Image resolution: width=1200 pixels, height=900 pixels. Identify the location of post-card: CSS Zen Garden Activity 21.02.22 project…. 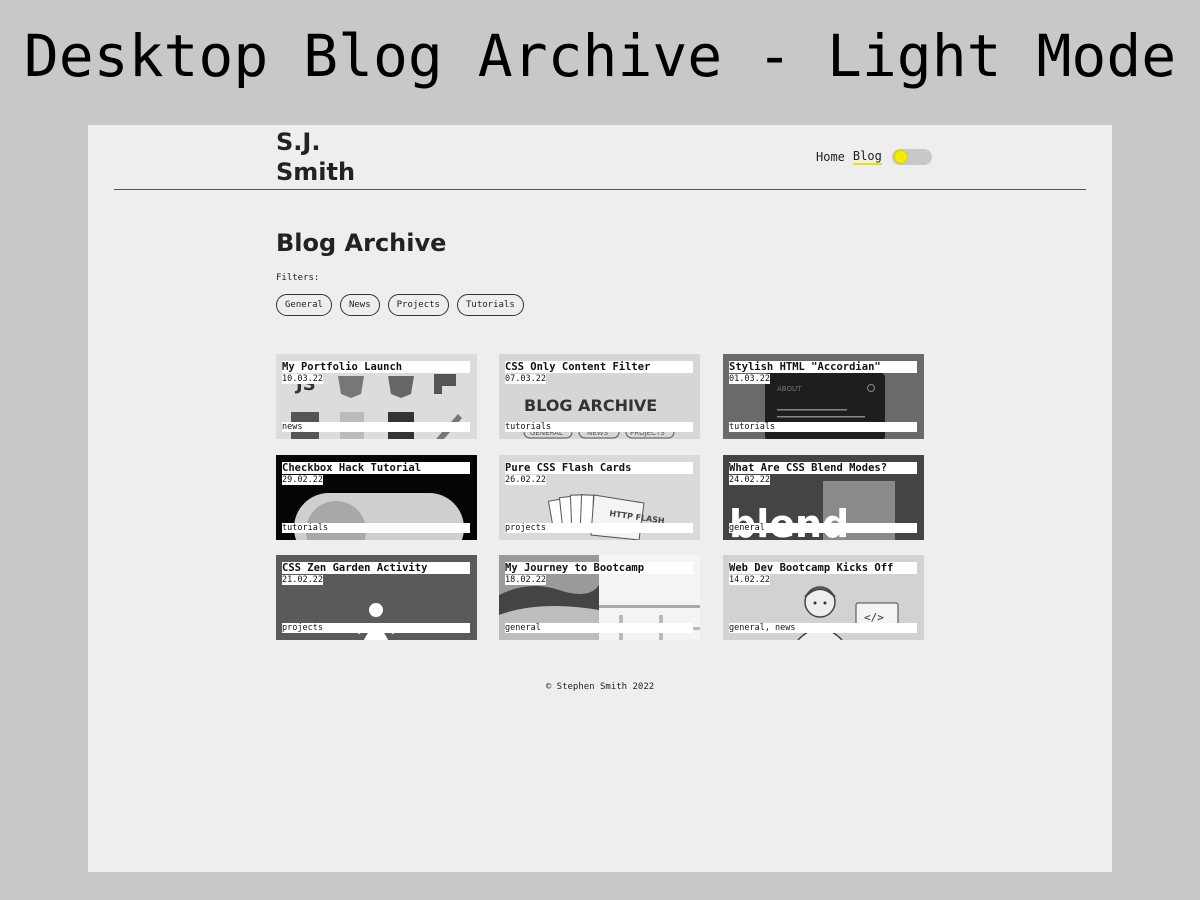
(376, 597).